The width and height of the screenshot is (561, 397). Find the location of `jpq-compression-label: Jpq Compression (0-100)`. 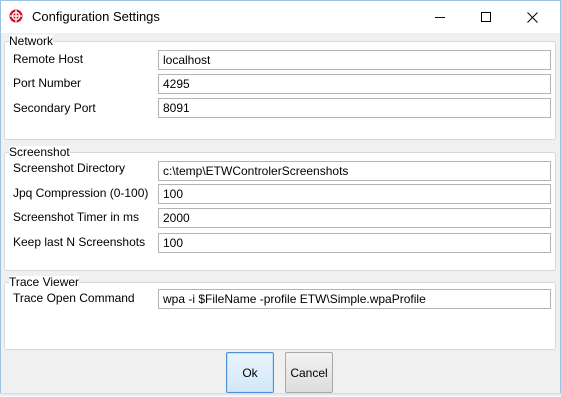

jpq-compression-label: Jpq Compression (0-100) is located at coordinates (81, 193).